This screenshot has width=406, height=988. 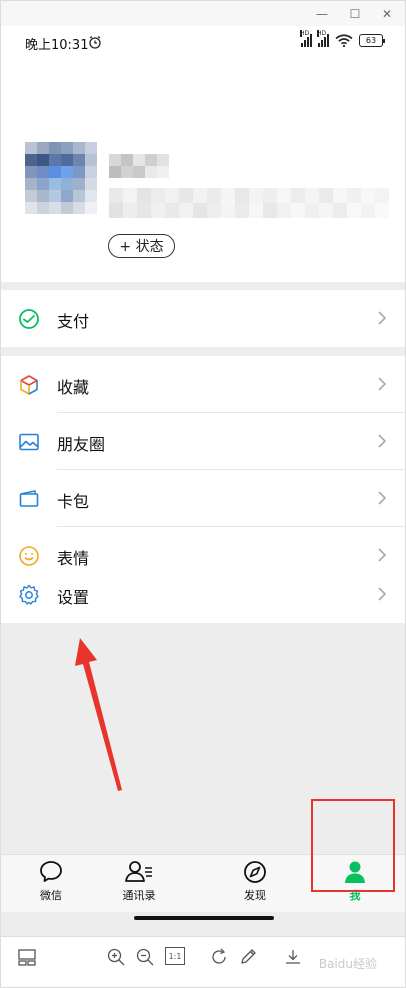 I want to click on cards-wallet-icon, so click(x=29, y=498).